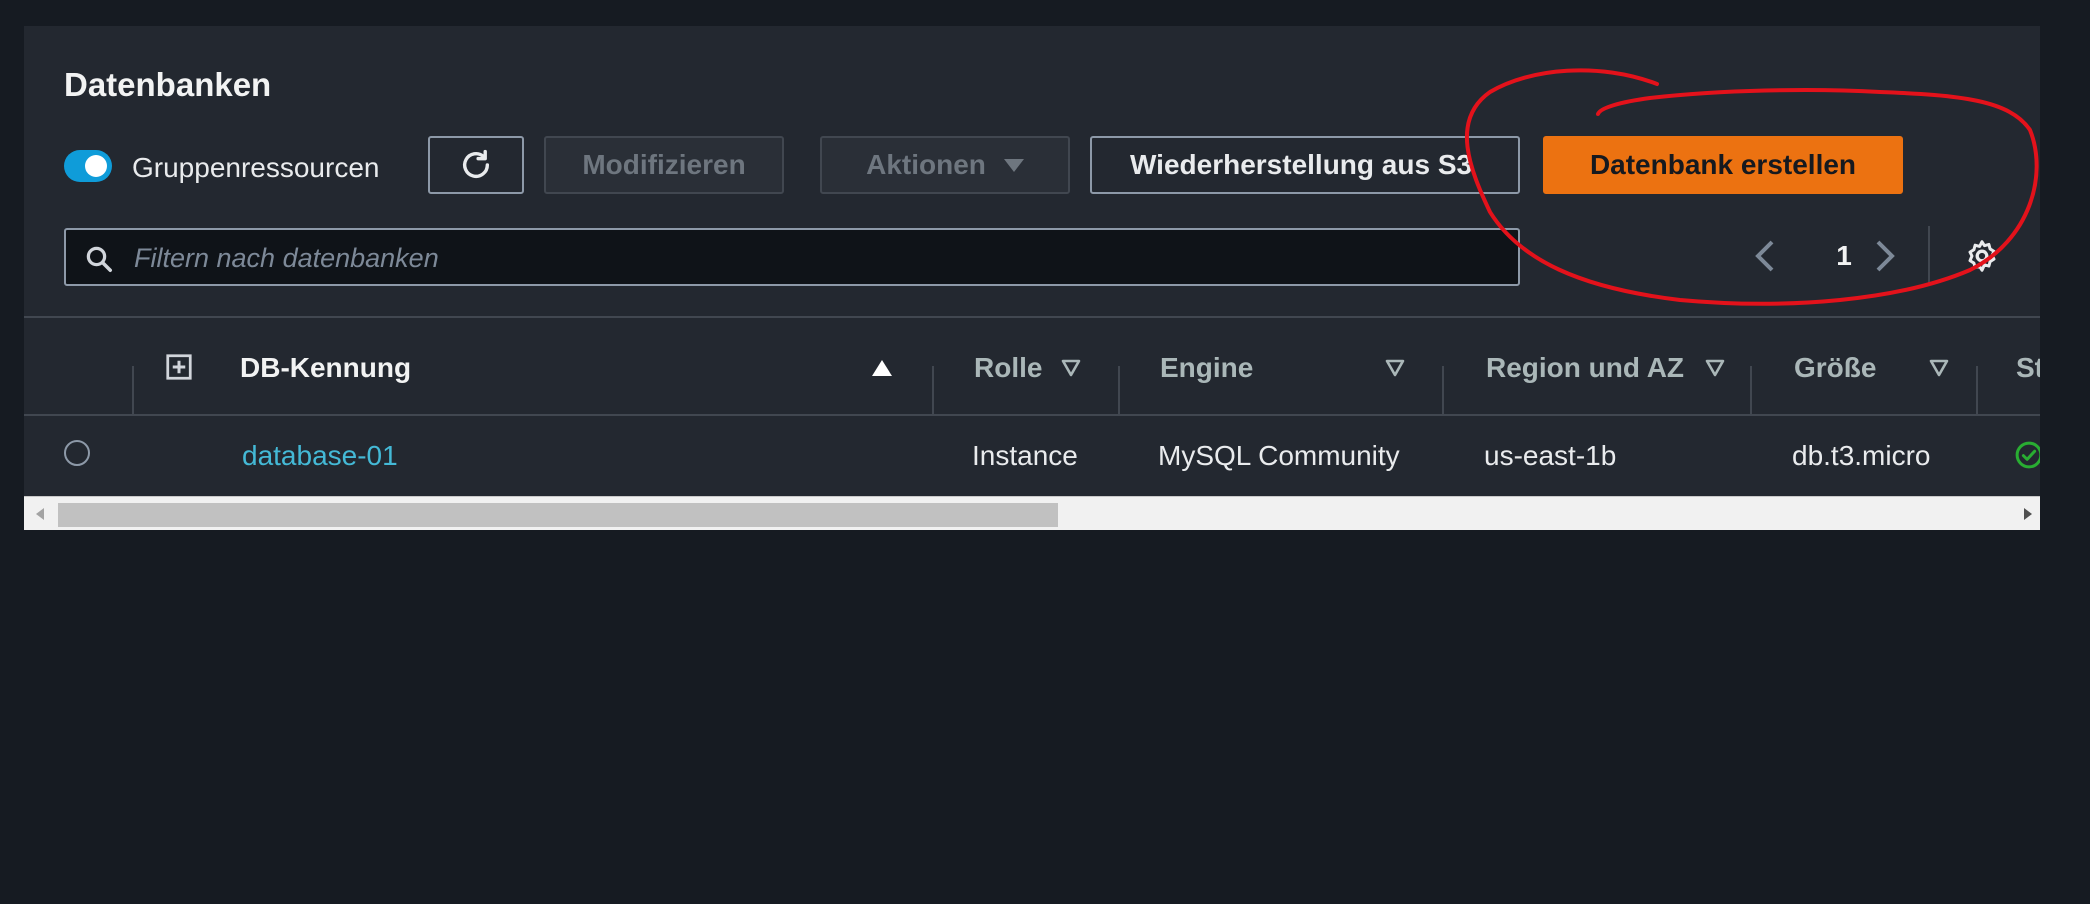 The height and width of the screenshot is (904, 2090). Describe the element at coordinates (1835, 368) in the screenshot. I see `column-header-size: Größe` at that location.